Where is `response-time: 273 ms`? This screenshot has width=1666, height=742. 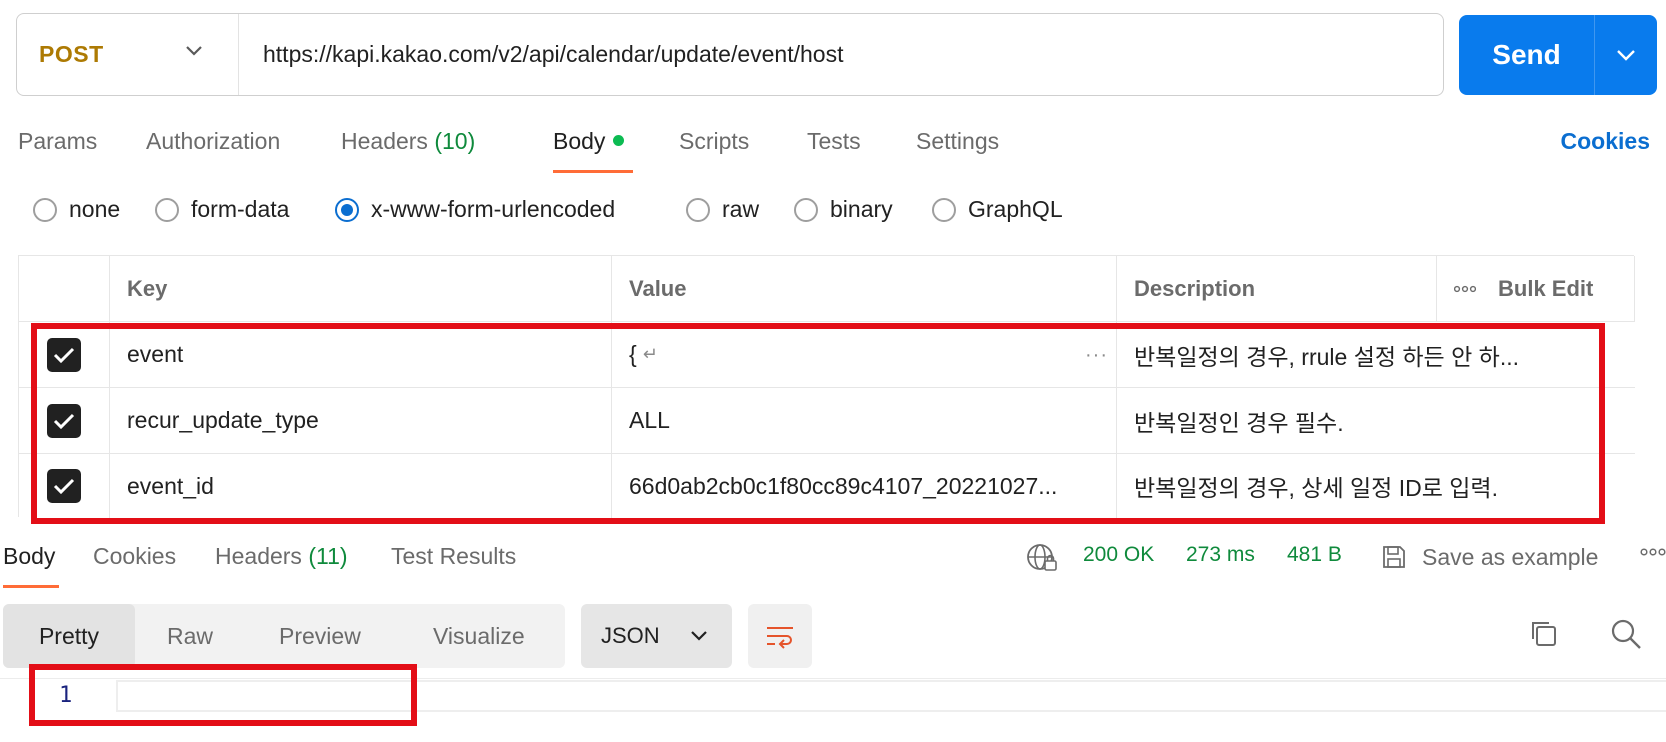 response-time: 273 ms is located at coordinates (1220, 555).